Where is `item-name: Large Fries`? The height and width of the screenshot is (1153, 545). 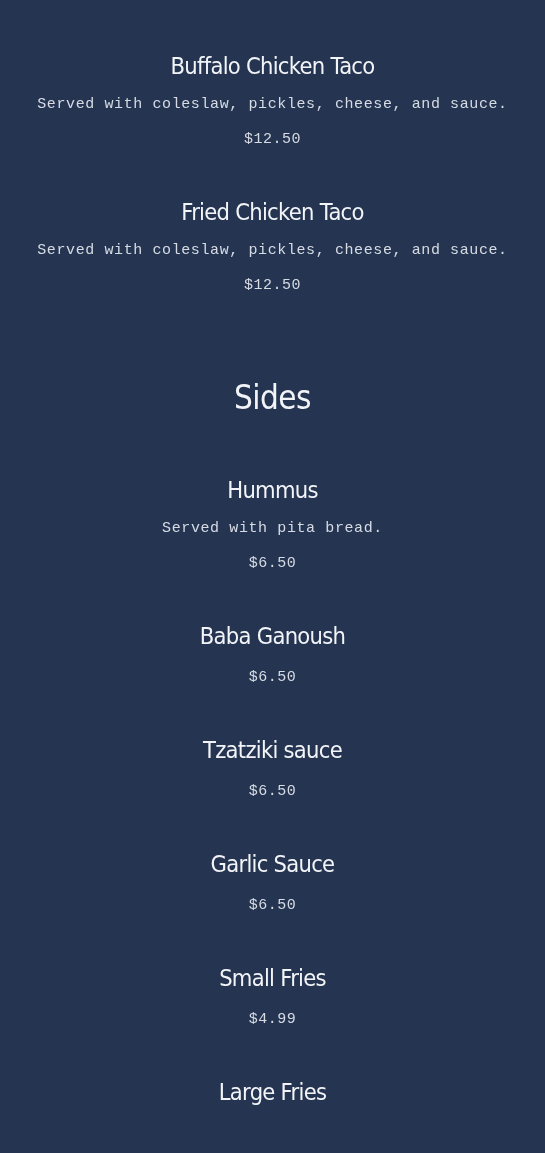
item-name: Large Fries is located at coordinates (272, 1092).